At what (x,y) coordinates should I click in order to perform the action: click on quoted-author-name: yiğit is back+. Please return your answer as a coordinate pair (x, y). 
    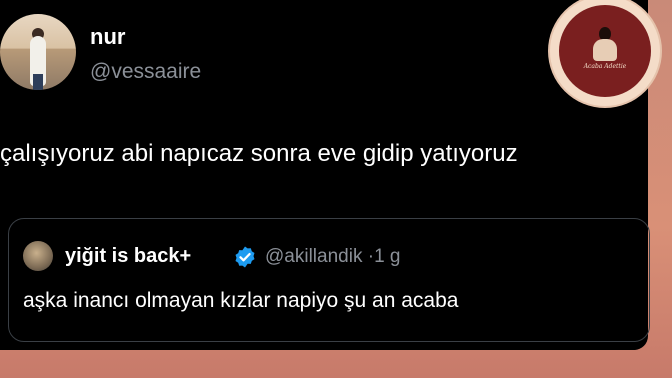
    Looking at the image, I should click on (128, 256).